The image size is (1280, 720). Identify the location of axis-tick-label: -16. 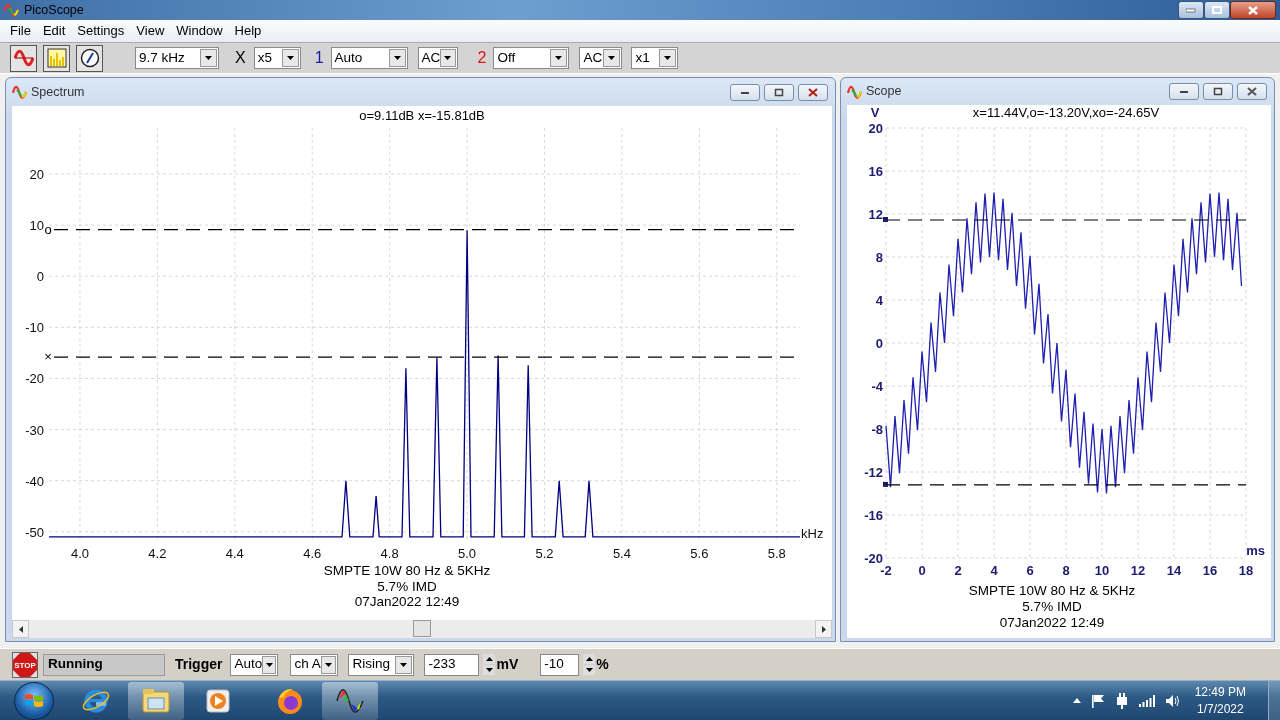
(873, 515).